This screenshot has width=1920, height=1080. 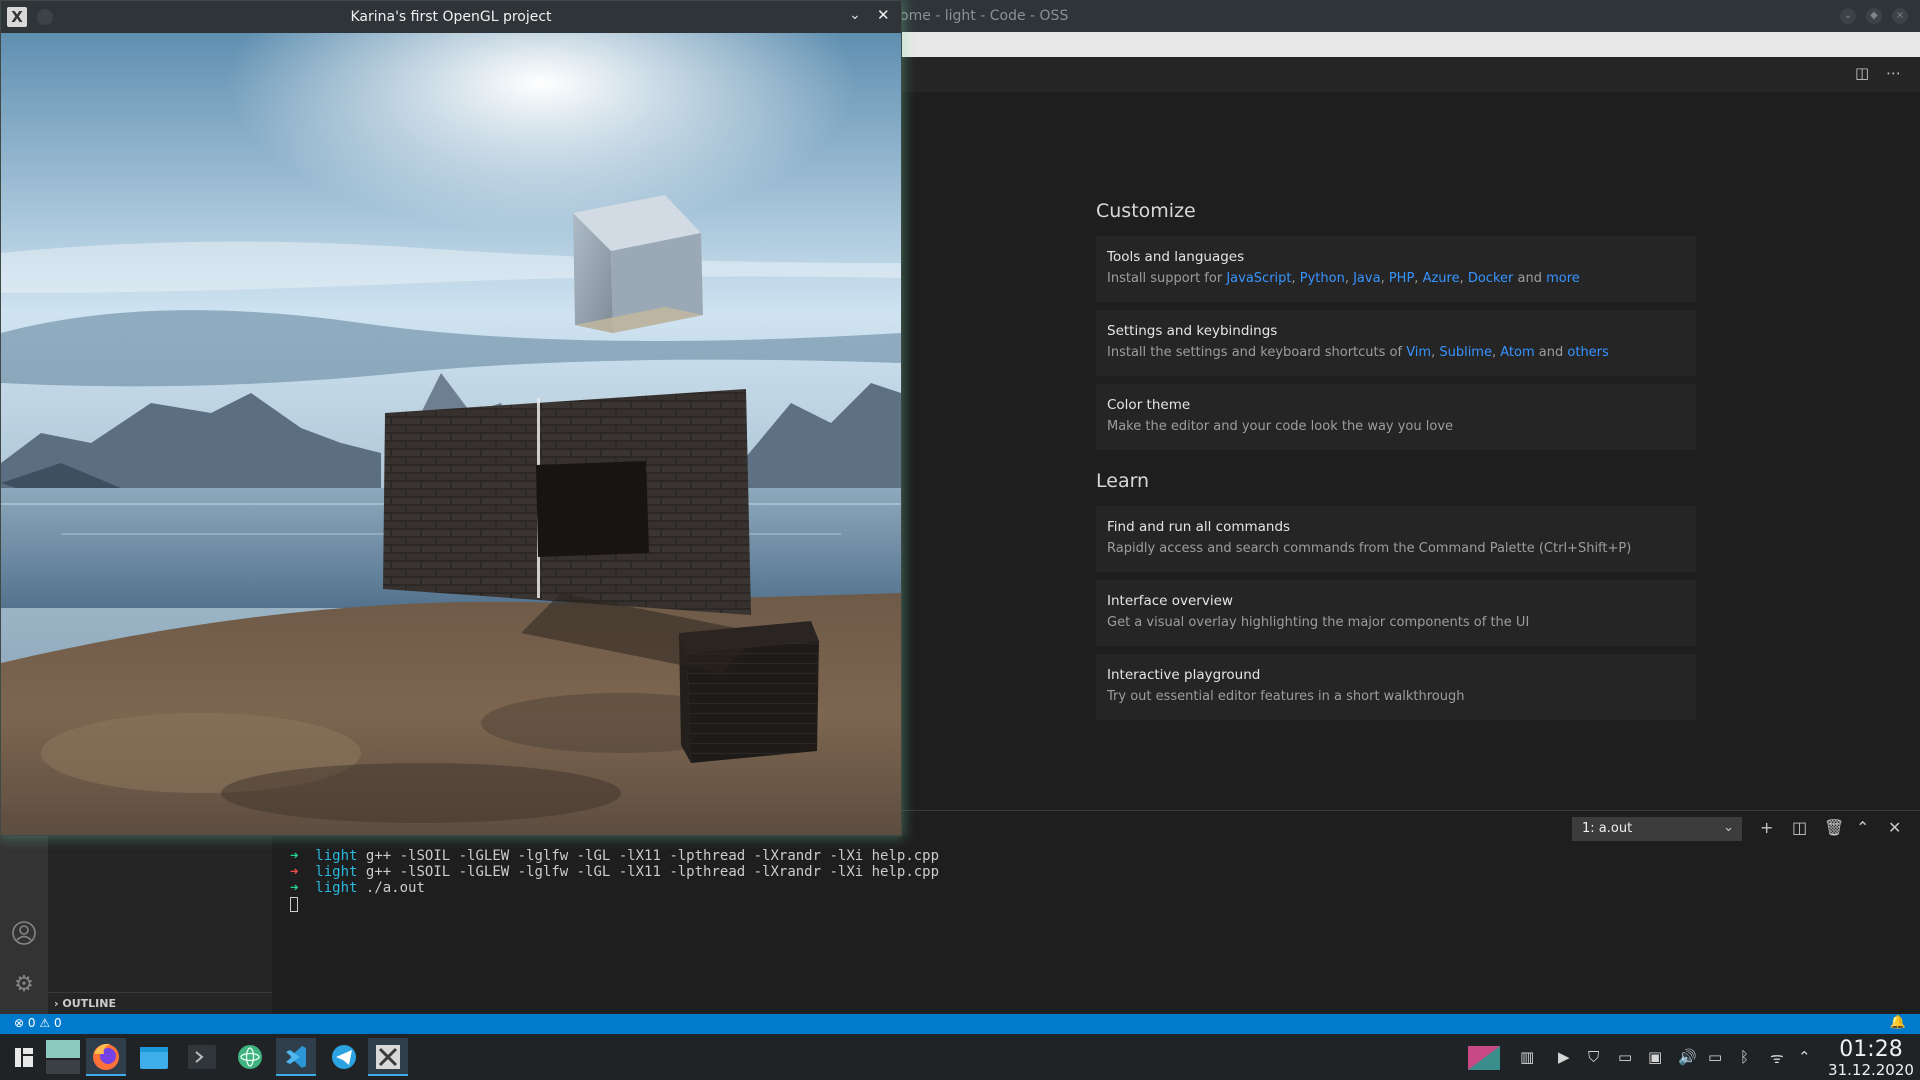 I want to click on problems-indicator: ⊗ 0 ⚠ 0, so click(x=38, y=1023).